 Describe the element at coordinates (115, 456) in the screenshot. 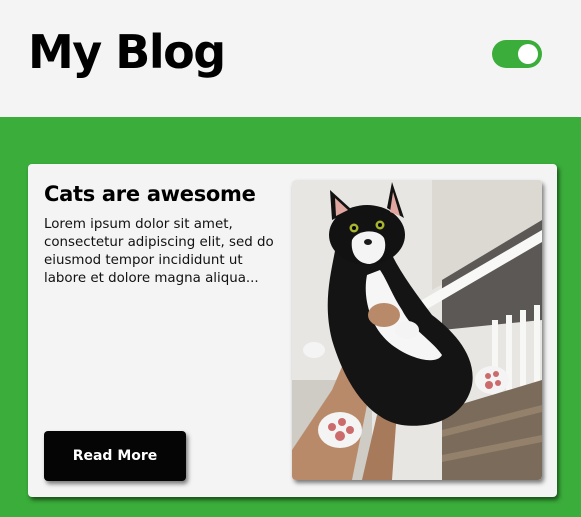

I see `read-more-button: Read More` at that location.